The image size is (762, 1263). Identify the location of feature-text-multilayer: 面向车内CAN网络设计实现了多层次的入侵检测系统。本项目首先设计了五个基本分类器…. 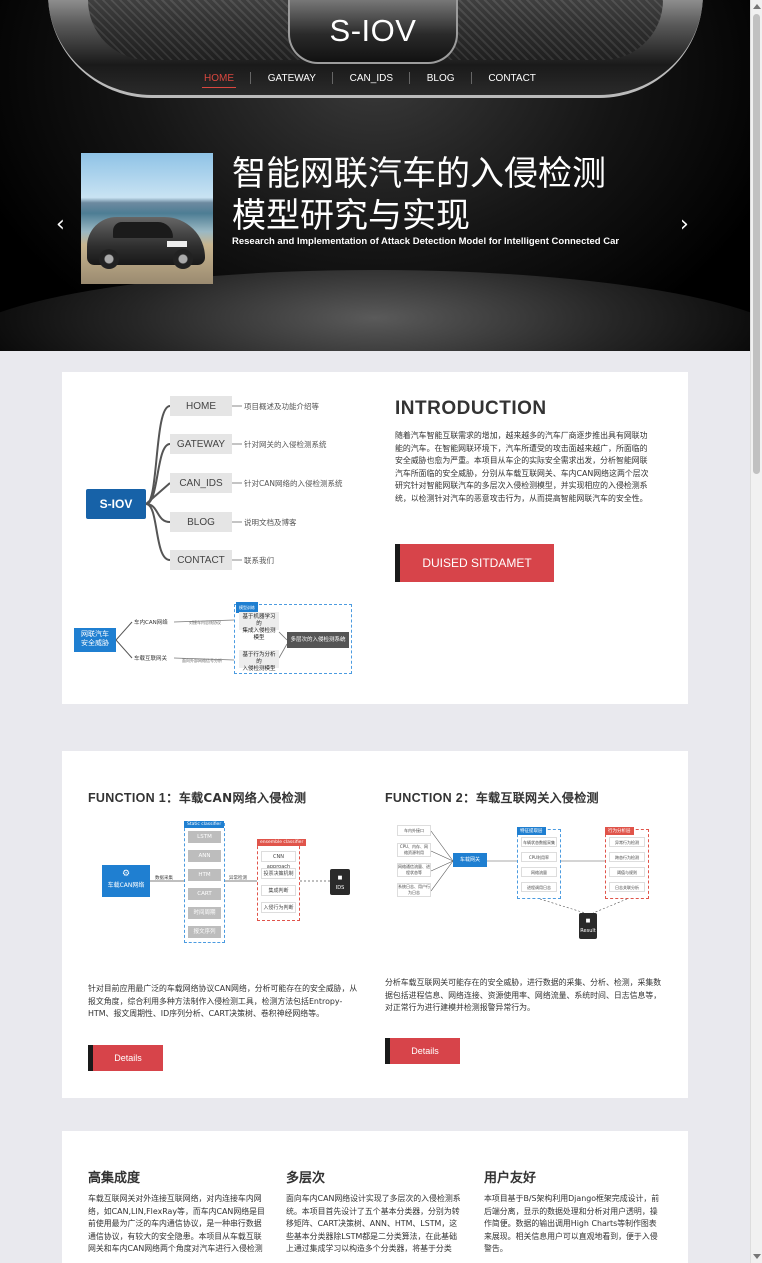
(373, 1224).